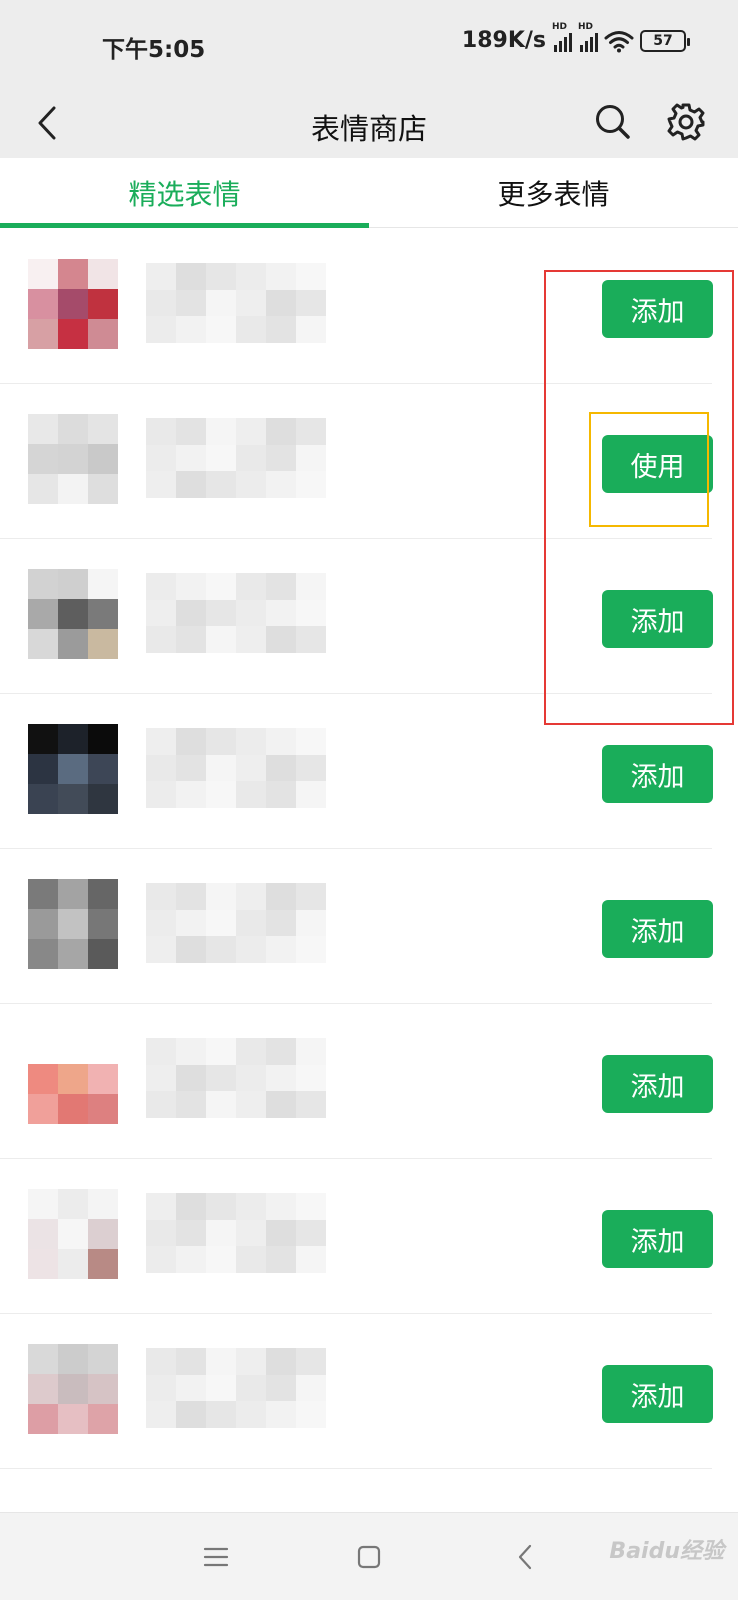 The width and height of the screenshot is (738, 1600). What do you see at coordinates (47, 123) in the screenshot?
I see `back-button` at bounding box center [47, 123].